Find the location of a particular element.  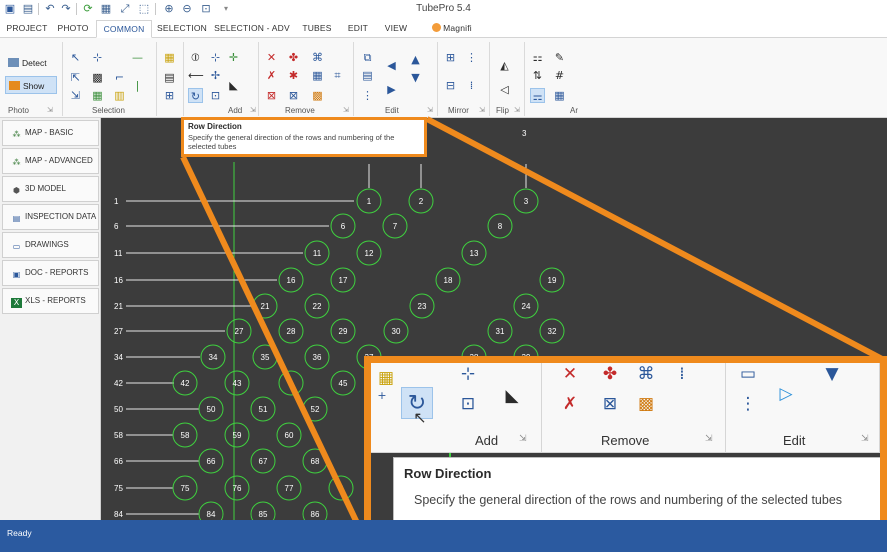

tube-label: 34 is located at coordinates (213, 357).